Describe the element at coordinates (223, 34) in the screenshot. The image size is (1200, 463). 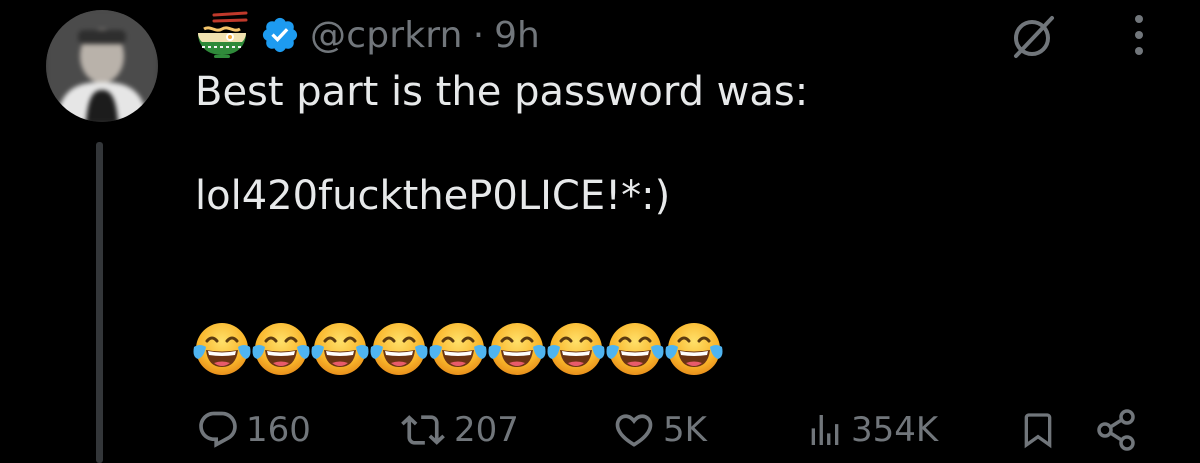
I see `ramen-bowl-icon` at that location.